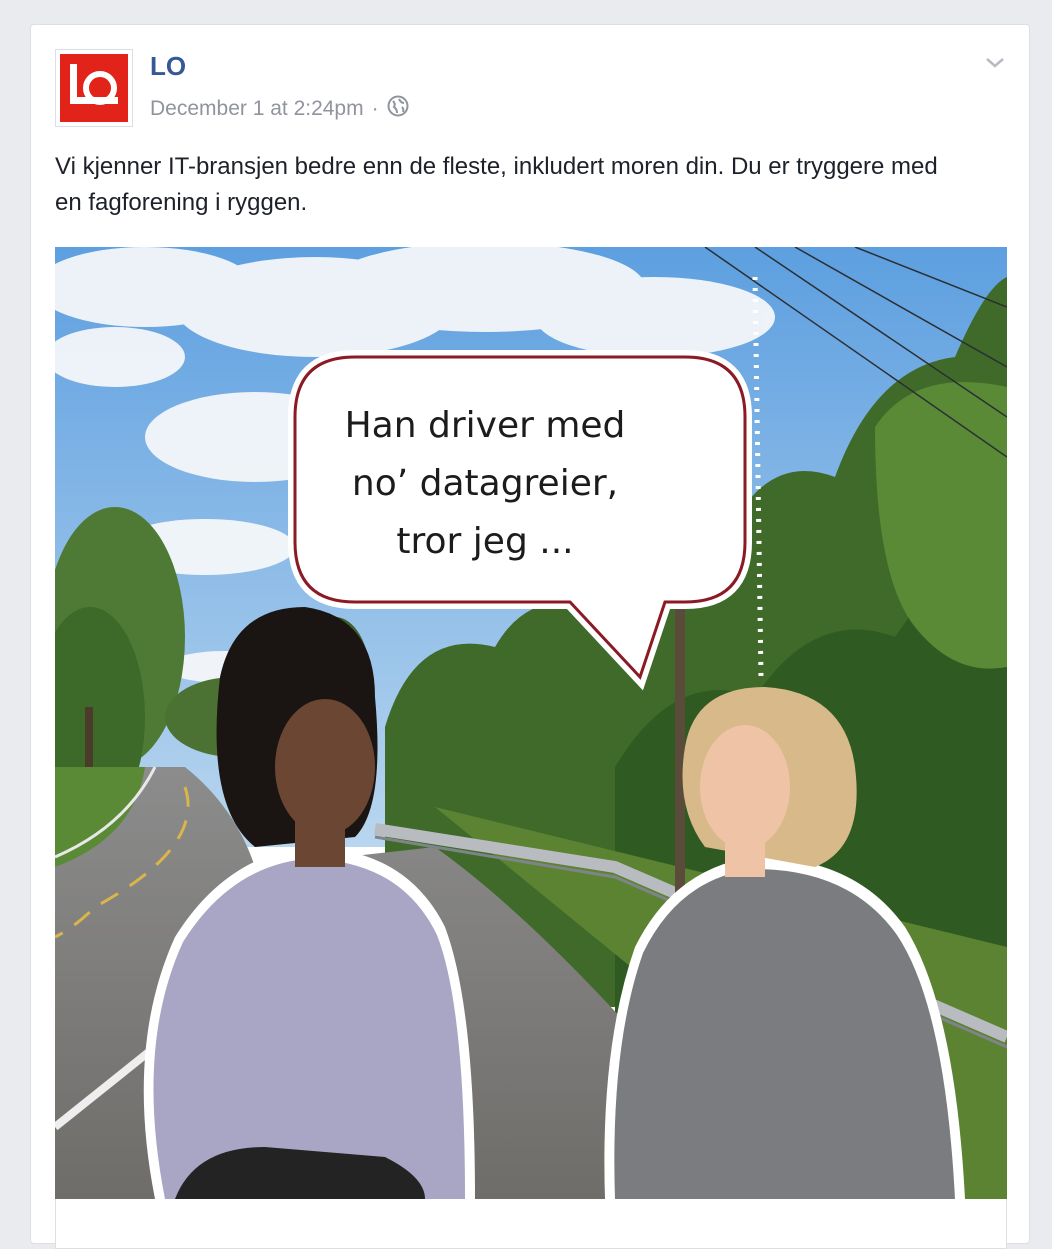 Image resolution: width=1052 pixels, height=1249 pixels. I want to click on lo-logo-icon, so click(94, 84).